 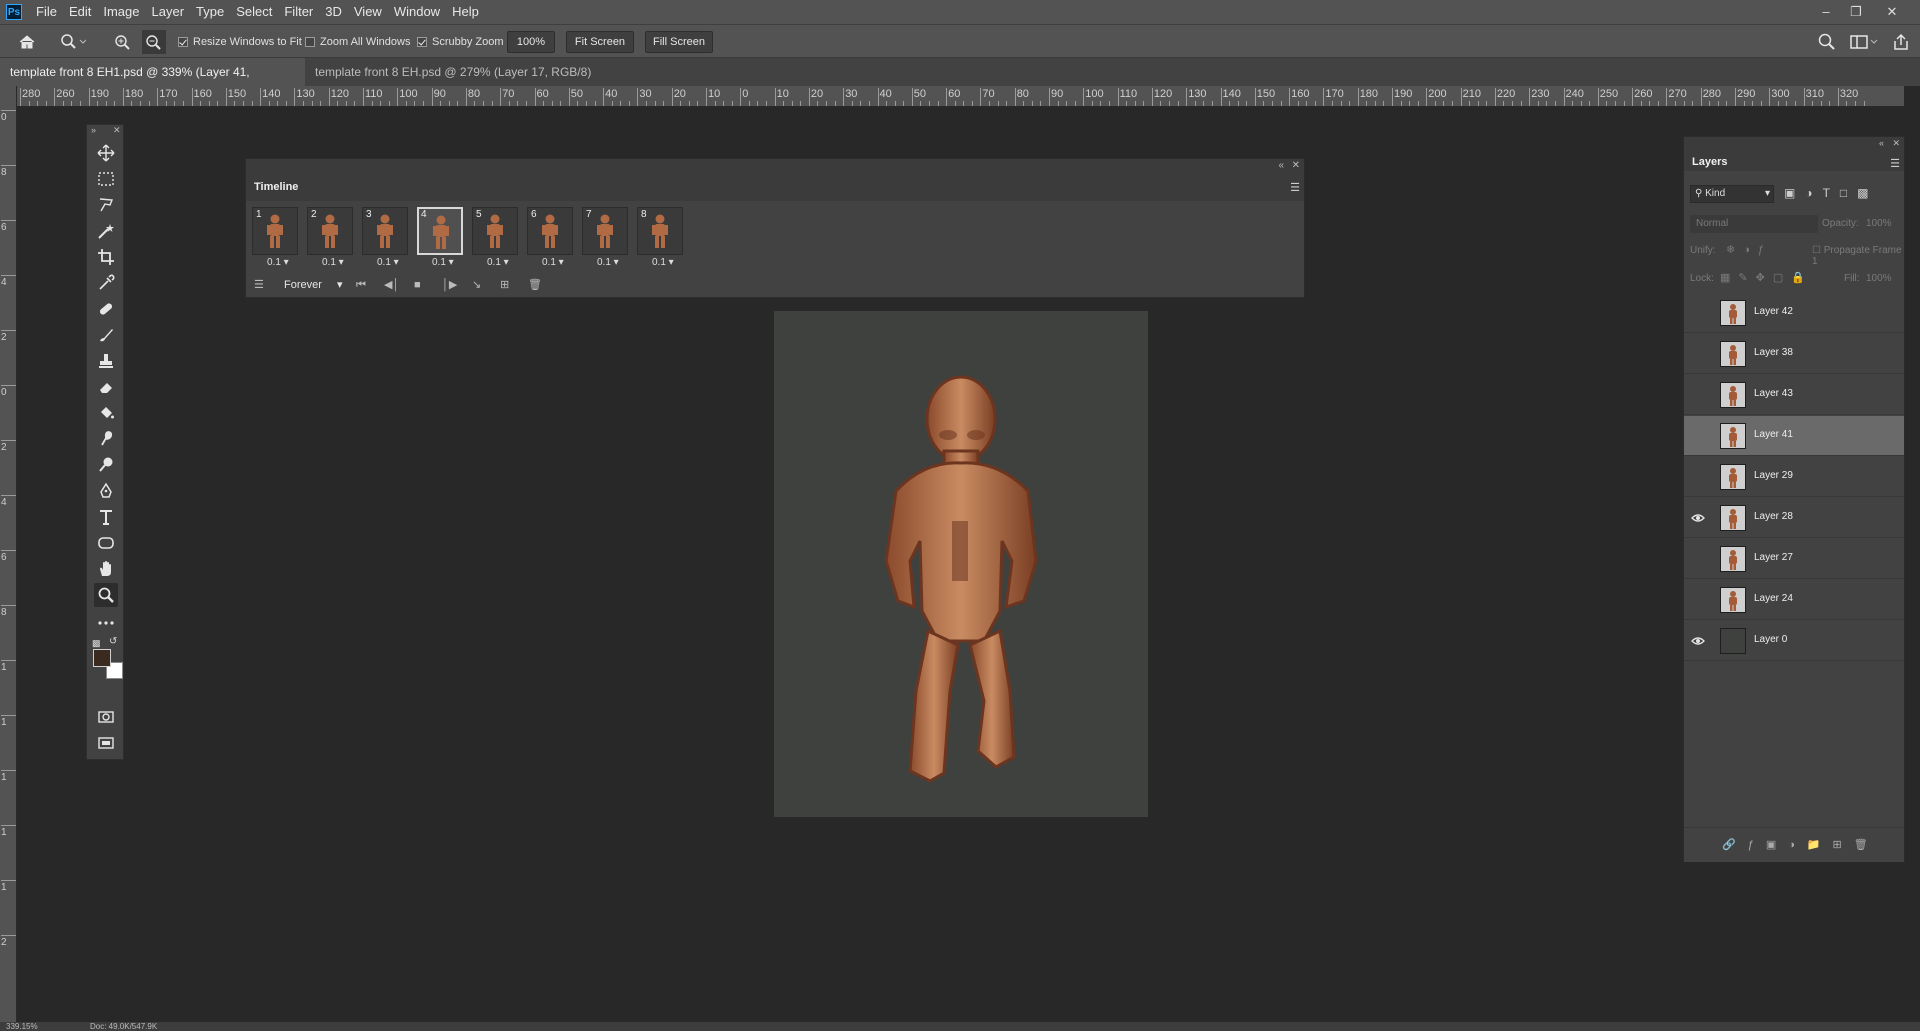 I want to click on status-zoom: 339.15%, so click(x=22, y=1026).